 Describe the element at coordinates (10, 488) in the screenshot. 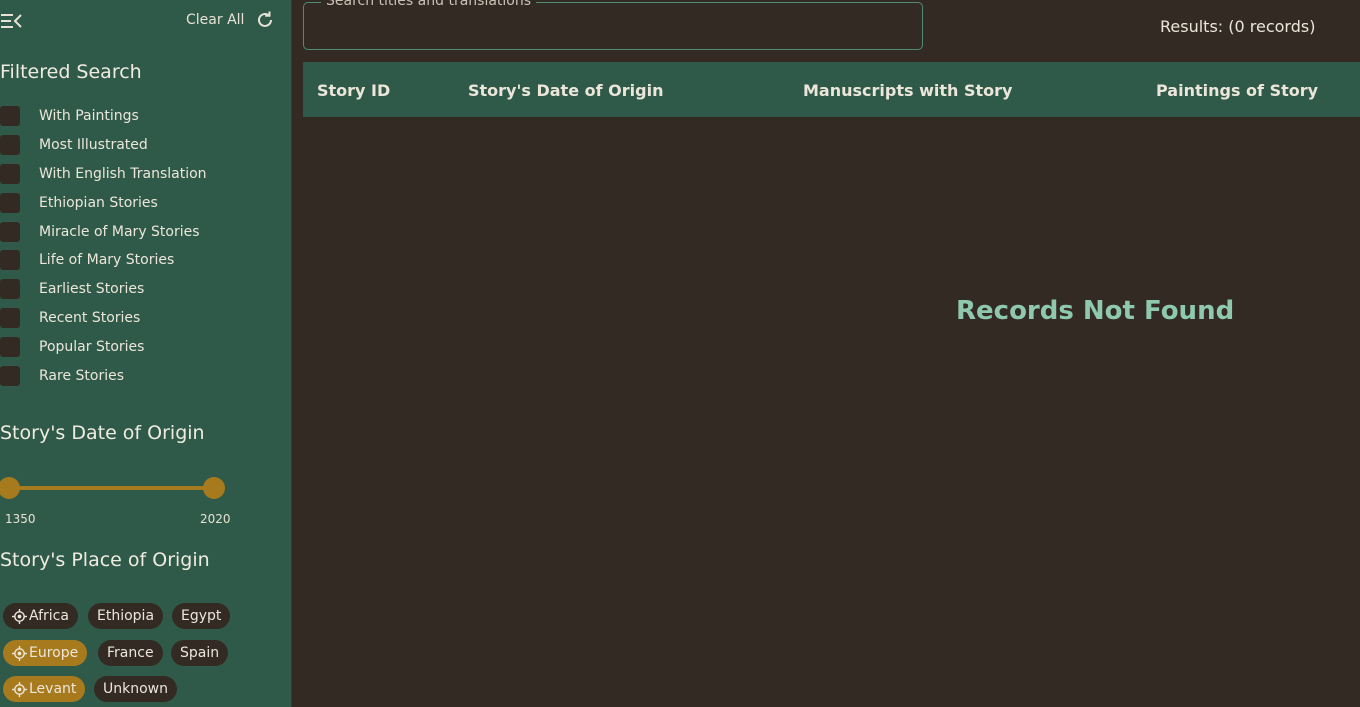

I see `date-slider-min-handle` at that location.